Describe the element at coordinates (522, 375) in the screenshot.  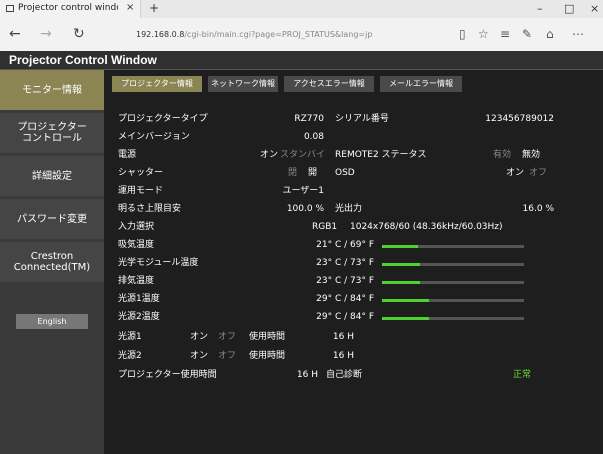
I see `self-diagnosis-value: 正常` at that location.